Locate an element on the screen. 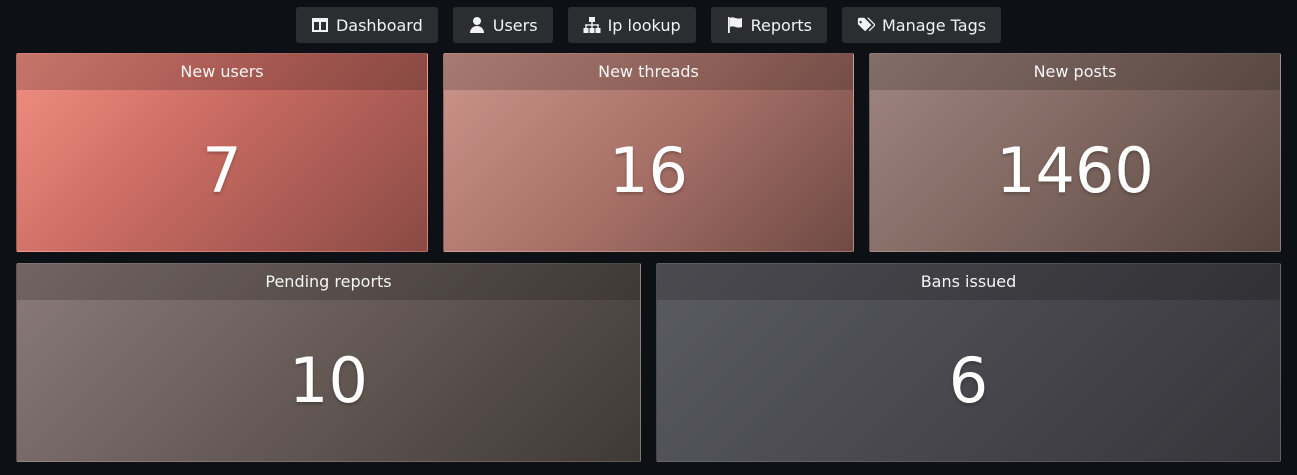  user-icon is located at coordinates (477, 25).